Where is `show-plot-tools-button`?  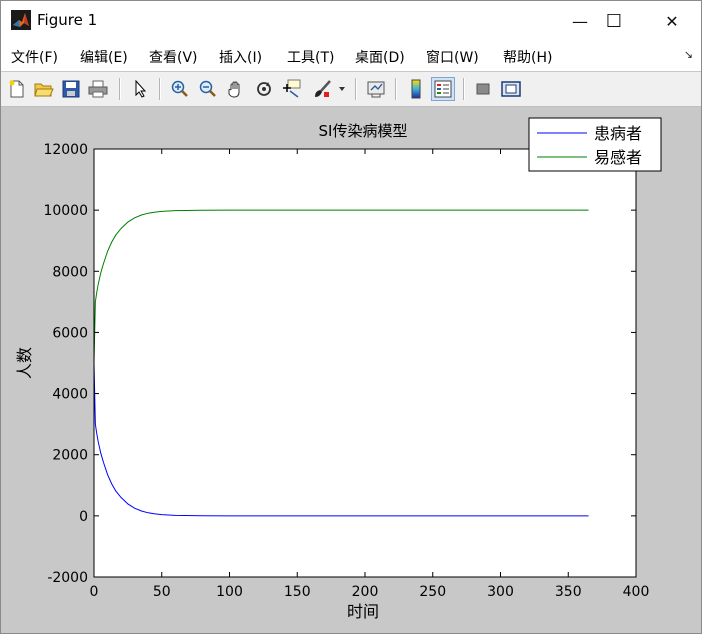 show-plot-tools-button is located at coordinates (511, 89).